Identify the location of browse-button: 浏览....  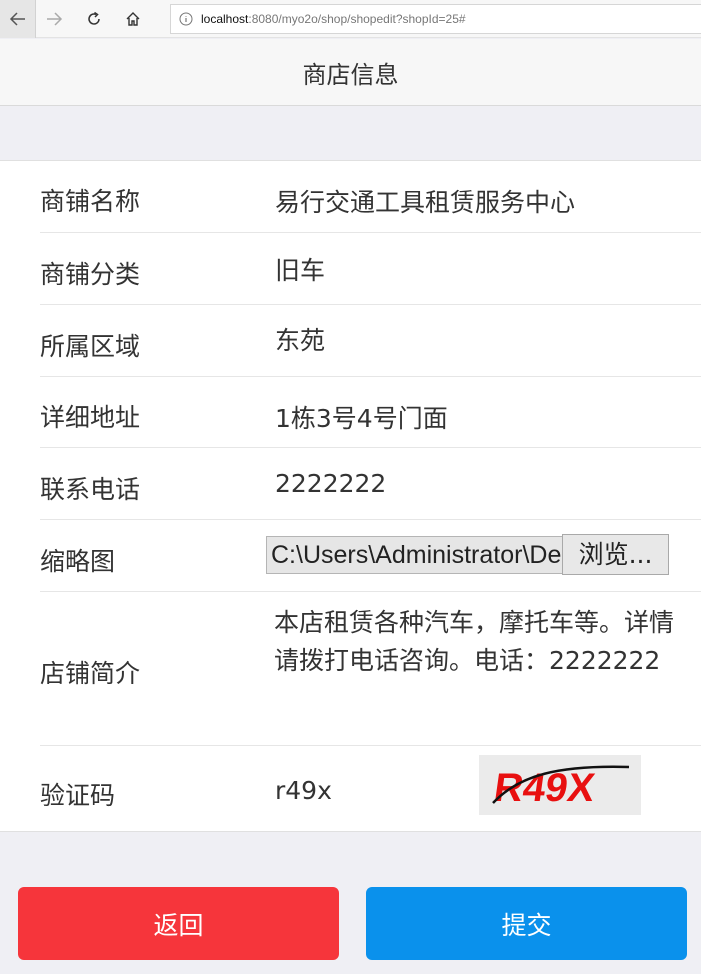
(615, 554).